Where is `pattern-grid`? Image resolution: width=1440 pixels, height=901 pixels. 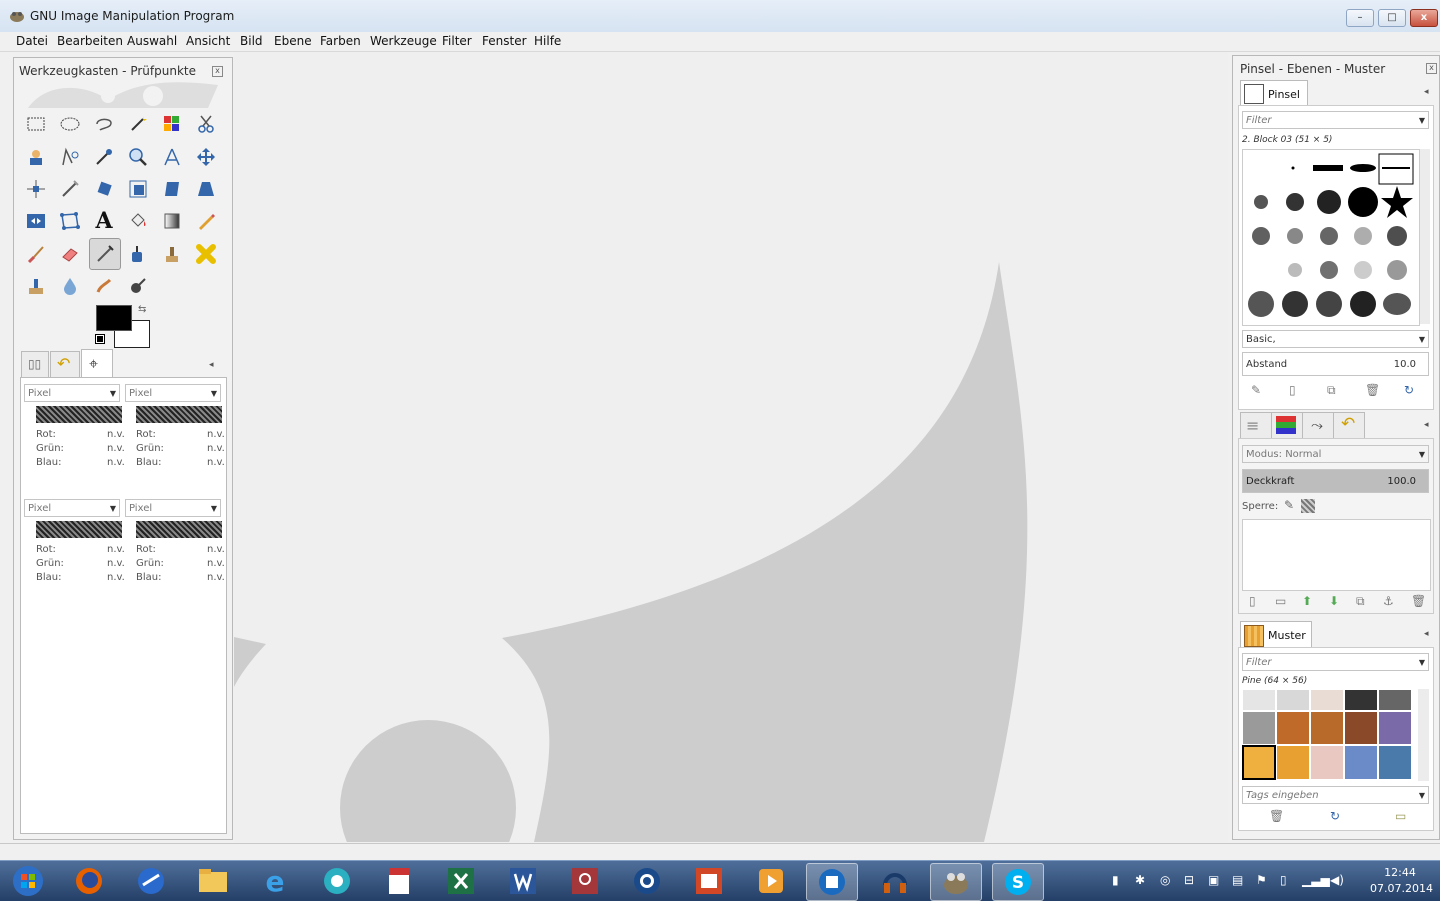 pattern-grid is located at coordinates (1328, 735).